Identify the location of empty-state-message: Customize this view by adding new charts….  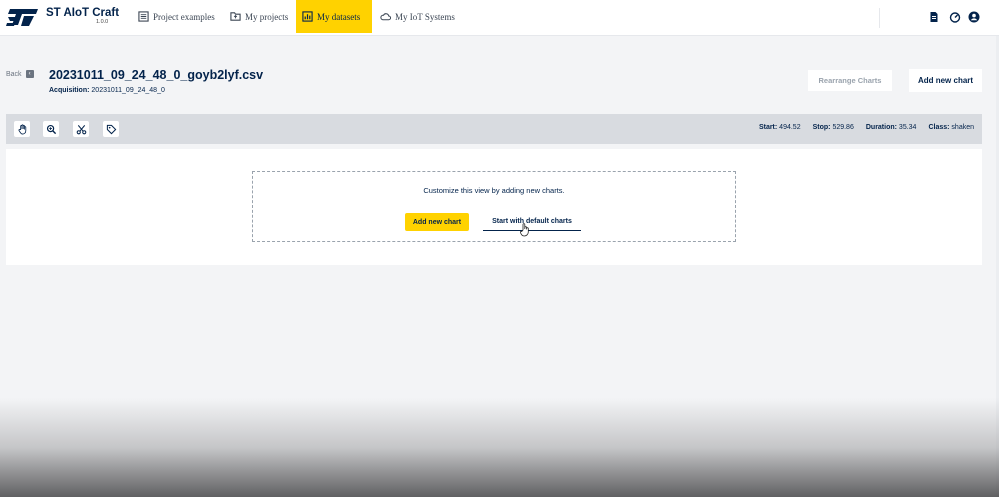
(494, 190).